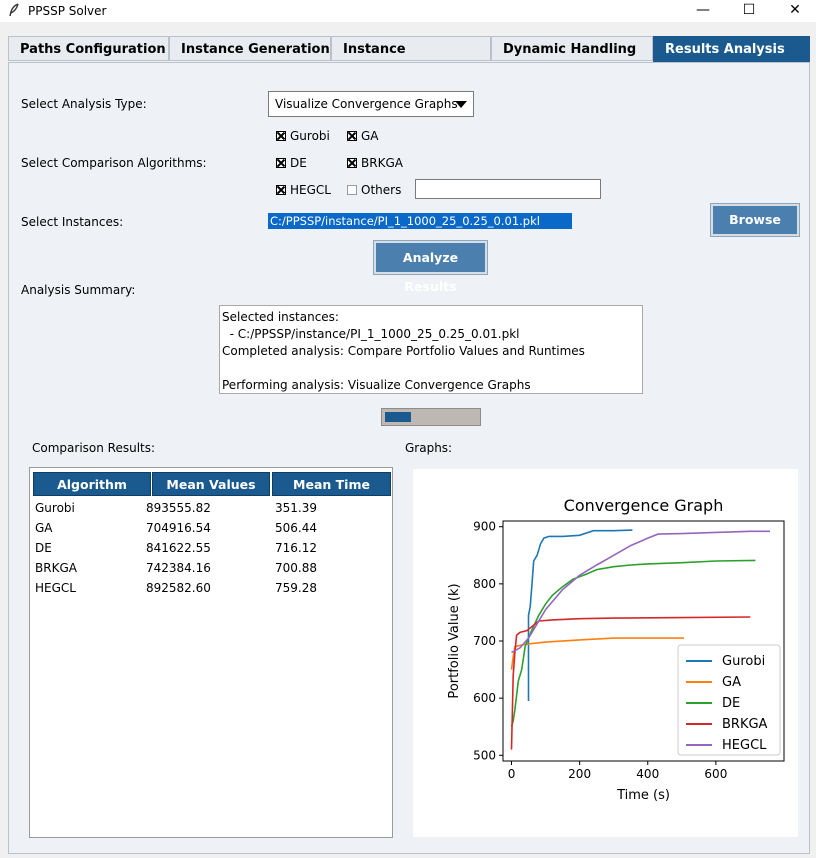  What do you see at coordinates (512, 774) in the screenshot?
I see `x-tick-label: 0` at bounding box center [512, 774].